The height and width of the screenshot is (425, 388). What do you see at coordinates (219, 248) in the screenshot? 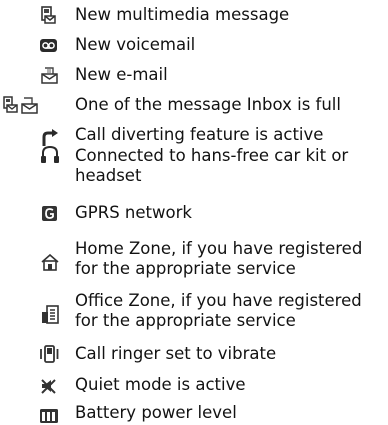
I see `entry-text-line1: Home Zone, if you have registered` at bounding box center [219, 248].